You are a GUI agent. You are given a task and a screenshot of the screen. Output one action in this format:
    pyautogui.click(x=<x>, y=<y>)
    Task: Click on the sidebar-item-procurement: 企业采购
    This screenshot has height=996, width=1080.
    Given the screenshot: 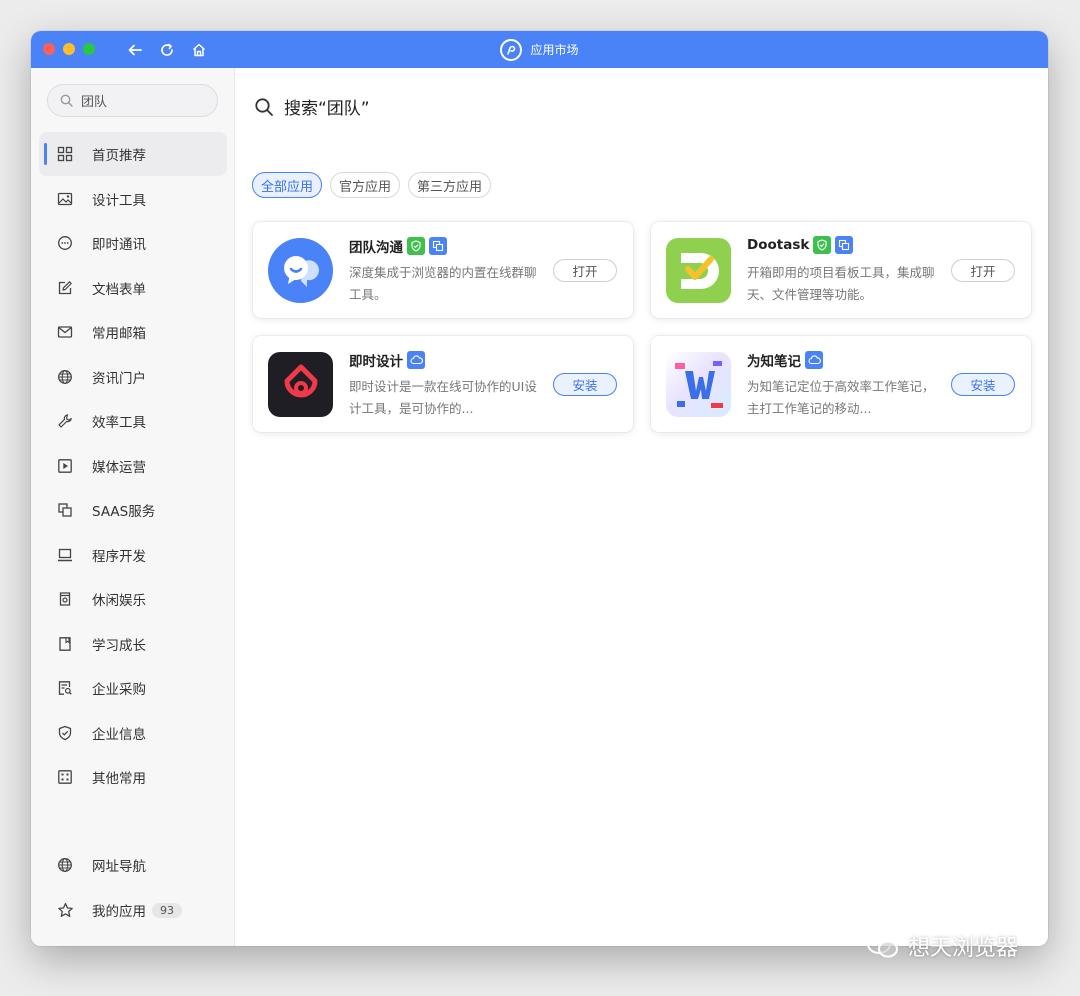 What is the action you would take?
    pyautogui.click(x=133, y=688)
    